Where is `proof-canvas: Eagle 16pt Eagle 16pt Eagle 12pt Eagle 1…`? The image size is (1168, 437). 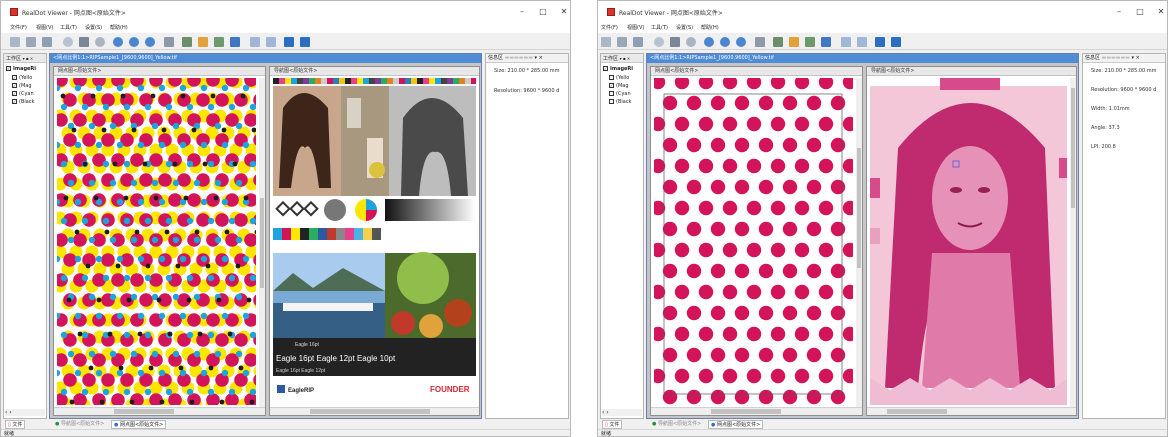
proof-canvas: Eagle 16pt Eagle 16pt Eagle 12pt Eagle 1… is located at coordinates (374, 241).